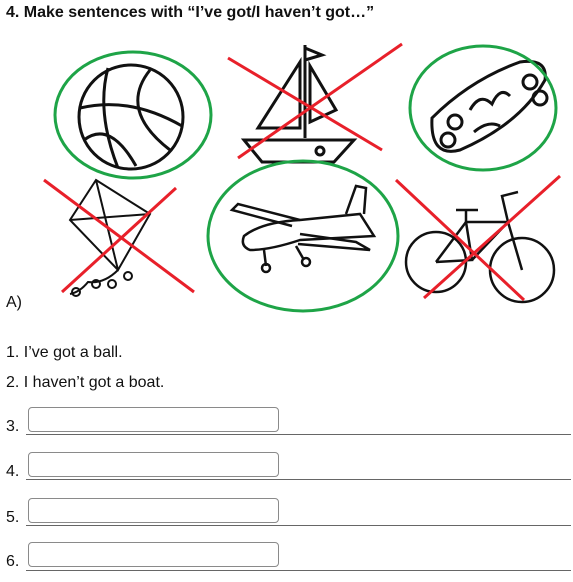 Image resolution: width=573 pixels, height=582 pixels. I want to click on kite-icon, so click(110, 237).